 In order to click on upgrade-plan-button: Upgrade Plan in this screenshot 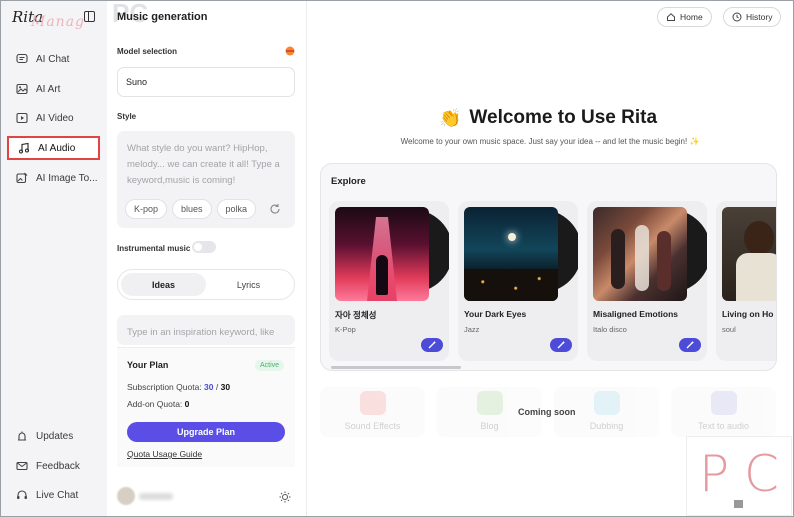, I will do `click(206, 432)`.